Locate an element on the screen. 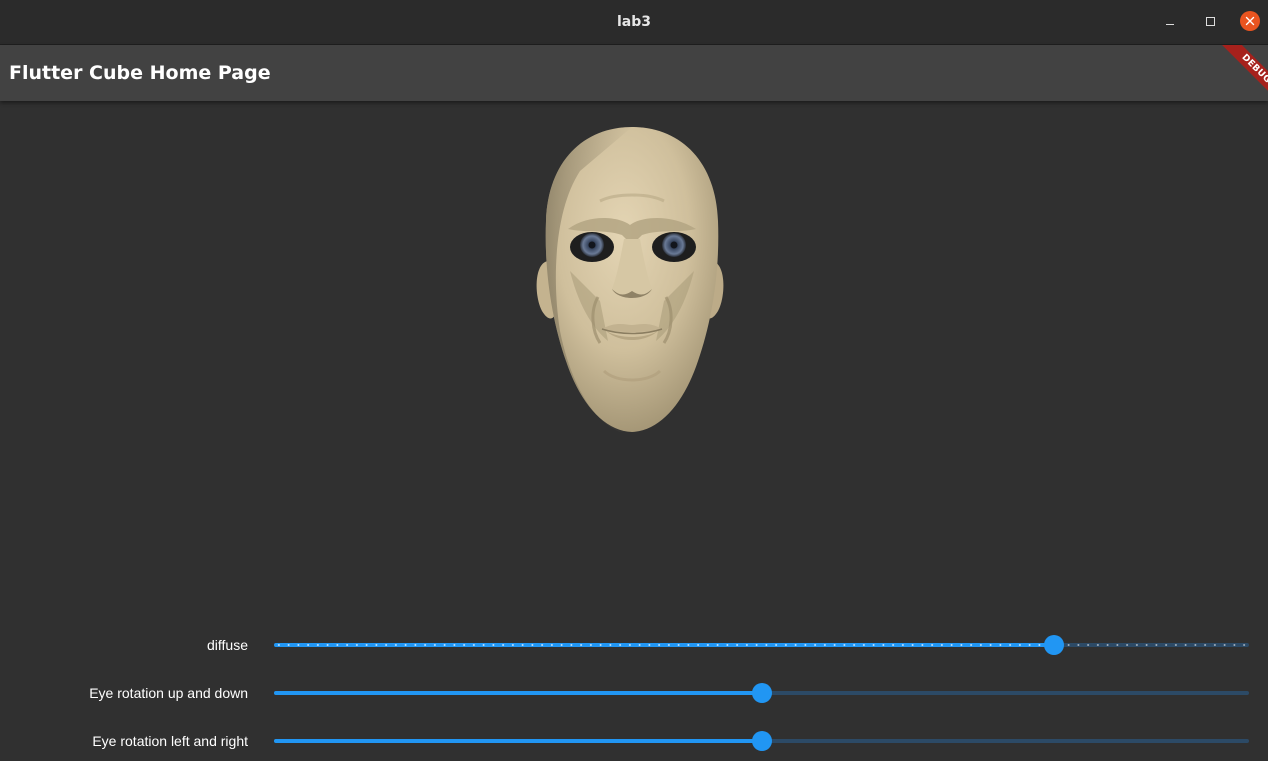 This screenshot has width=1268, height=761. debug-banner-label: DEBUG is located at coordinates (1240, 79).